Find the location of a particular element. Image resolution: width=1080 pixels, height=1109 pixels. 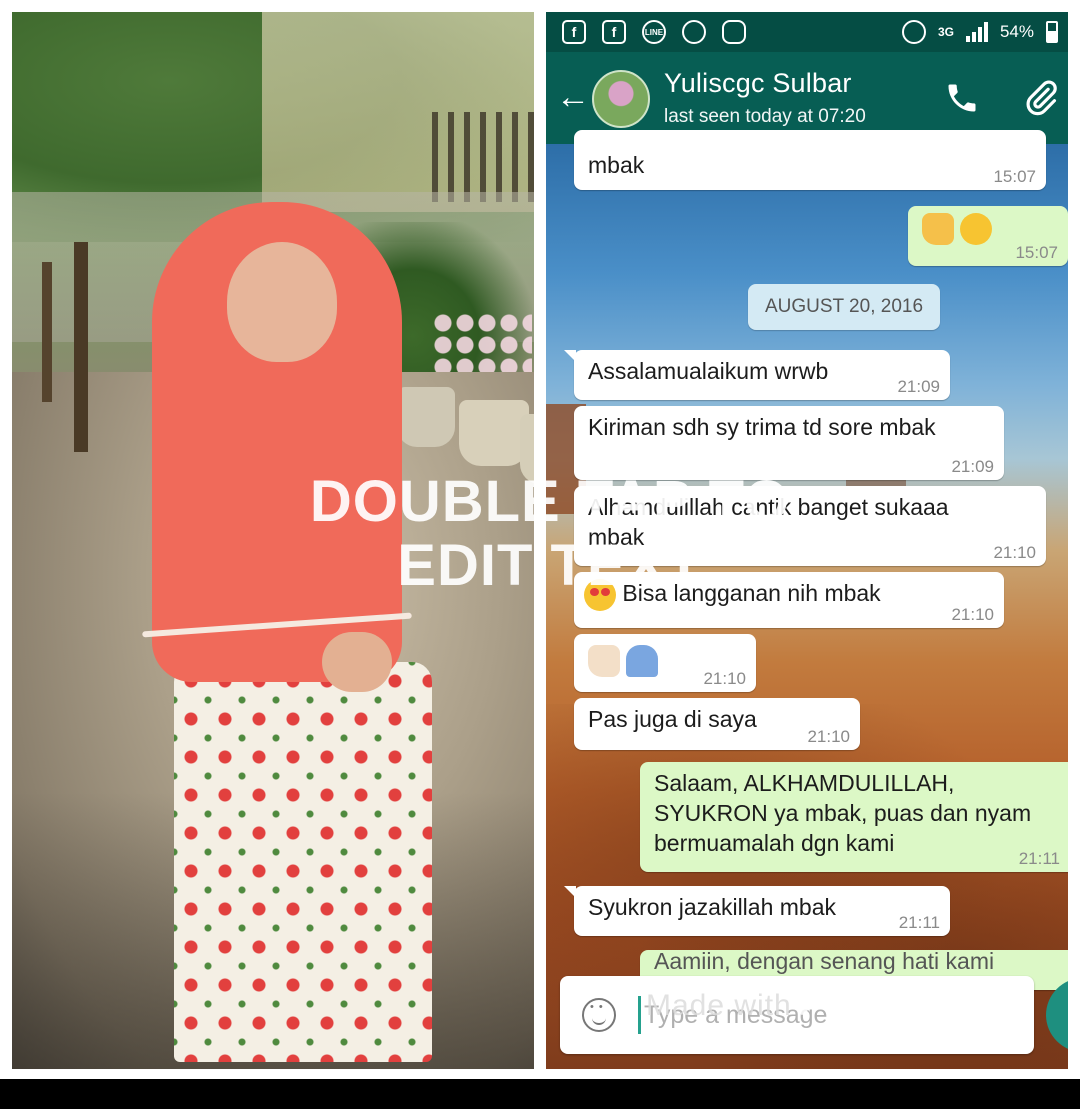

message-bubble-incoming: Syukron jazakillah mbak 21:11 is located at coordinates (757, 911).